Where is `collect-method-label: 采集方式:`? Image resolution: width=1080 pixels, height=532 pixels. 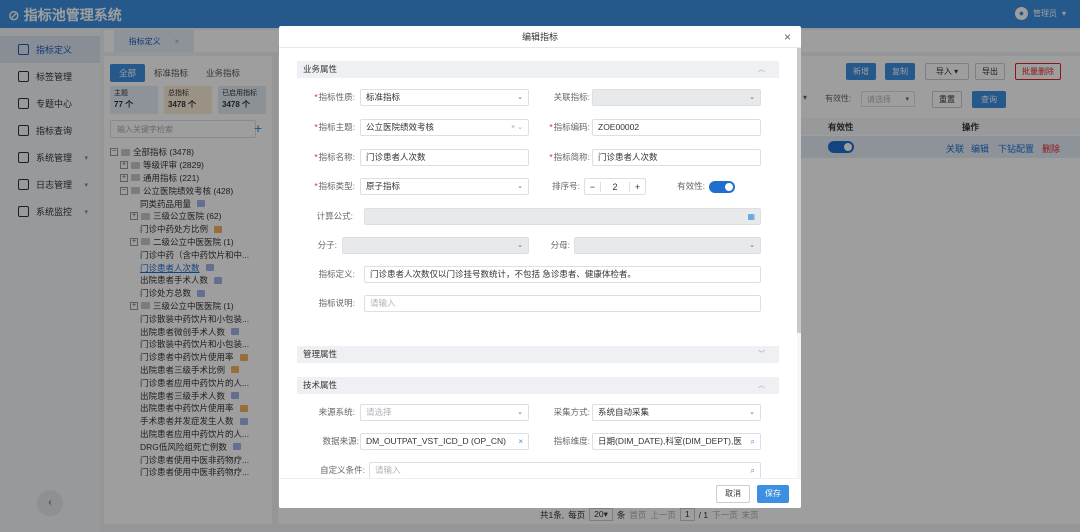
collect-method-label: 采集方式: is located at coordinates (571, 412).